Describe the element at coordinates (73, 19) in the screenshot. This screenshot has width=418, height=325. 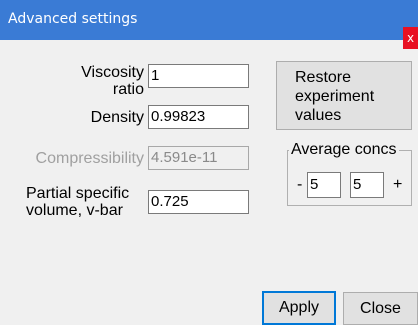
I see `window-title: Advanced settings` at that location.